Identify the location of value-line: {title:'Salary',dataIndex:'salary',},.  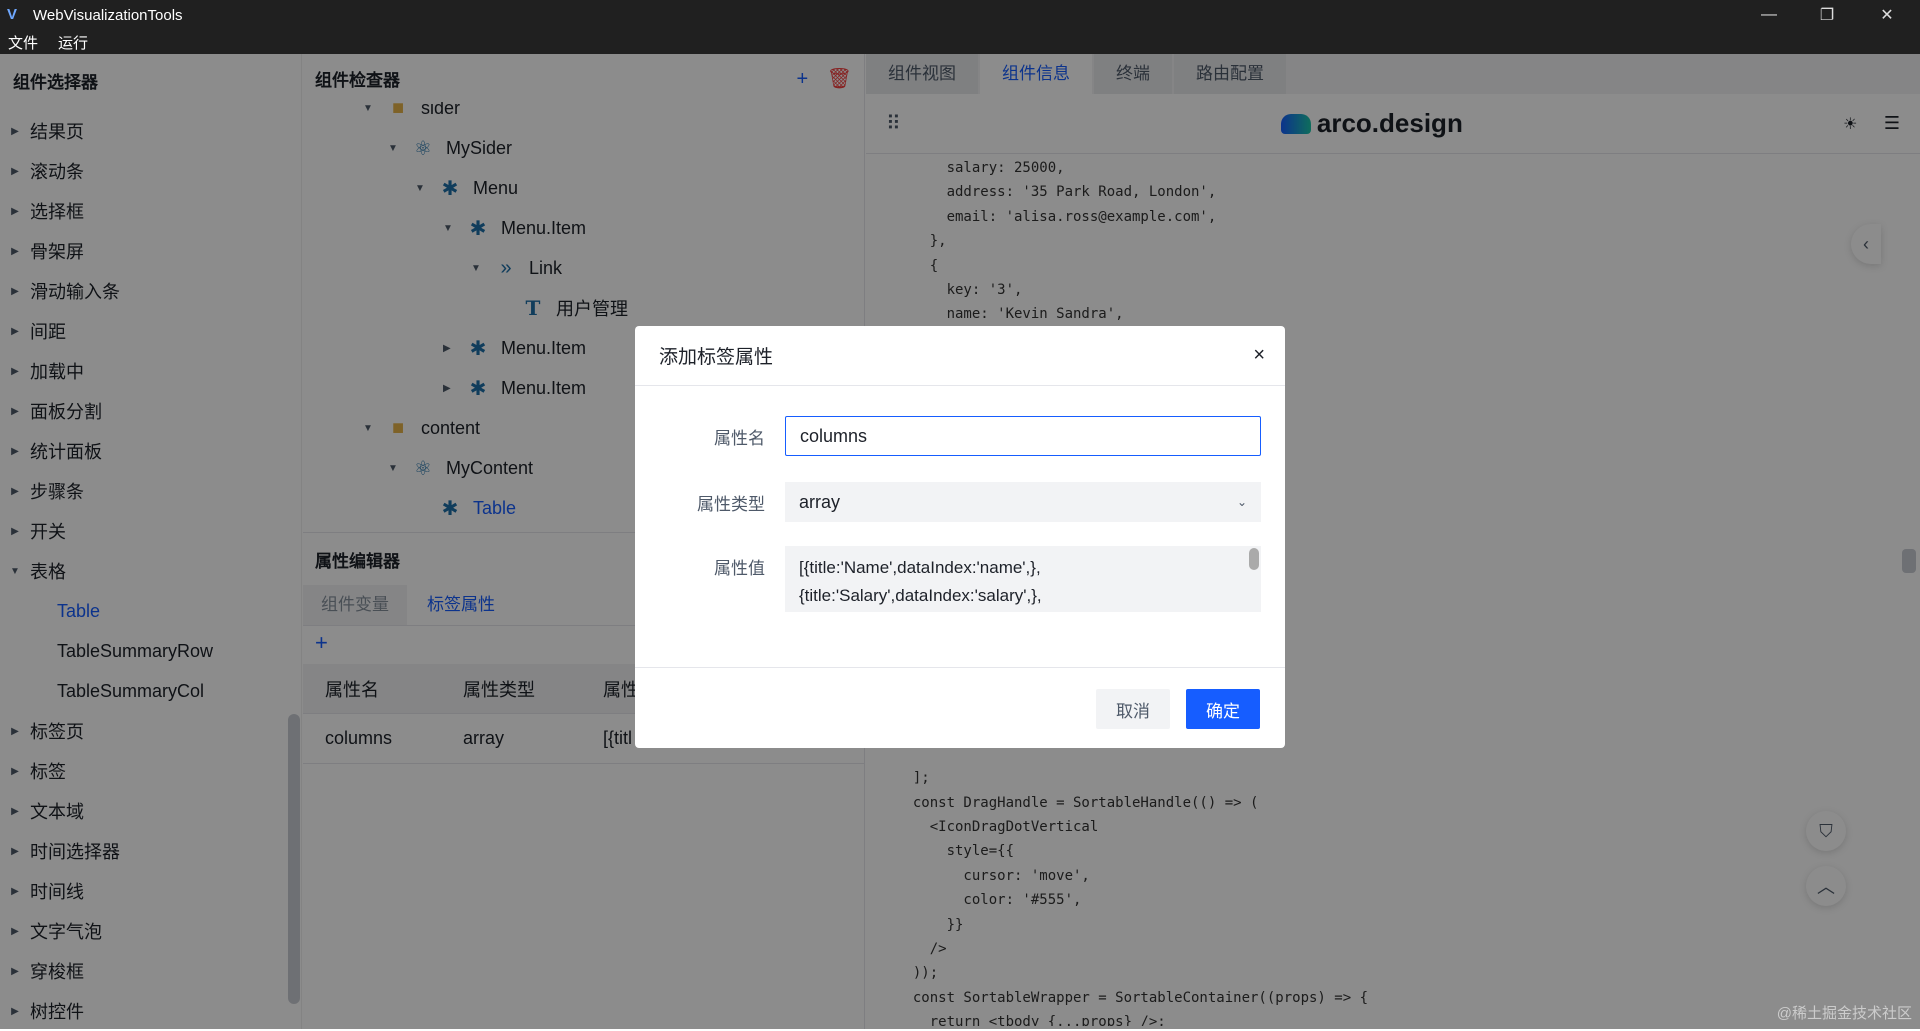
(1023, 596).